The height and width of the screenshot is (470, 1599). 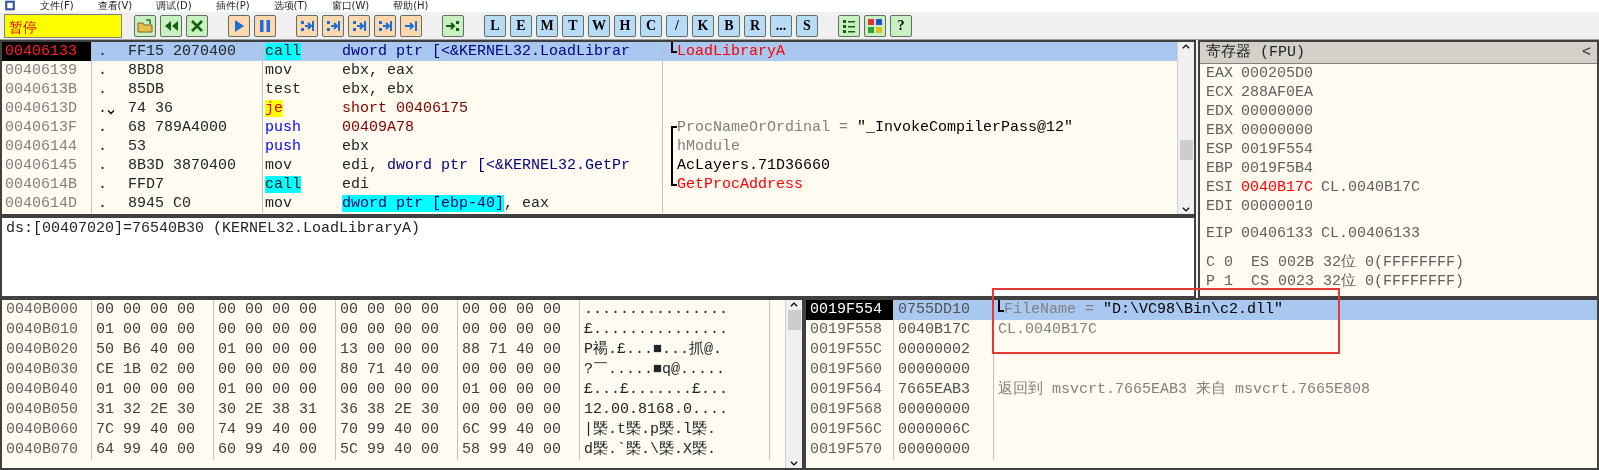 What do you see at coordinates (901, 25) in the screenshot?
I see `help-button: ?` at bounding box center [901, 25].